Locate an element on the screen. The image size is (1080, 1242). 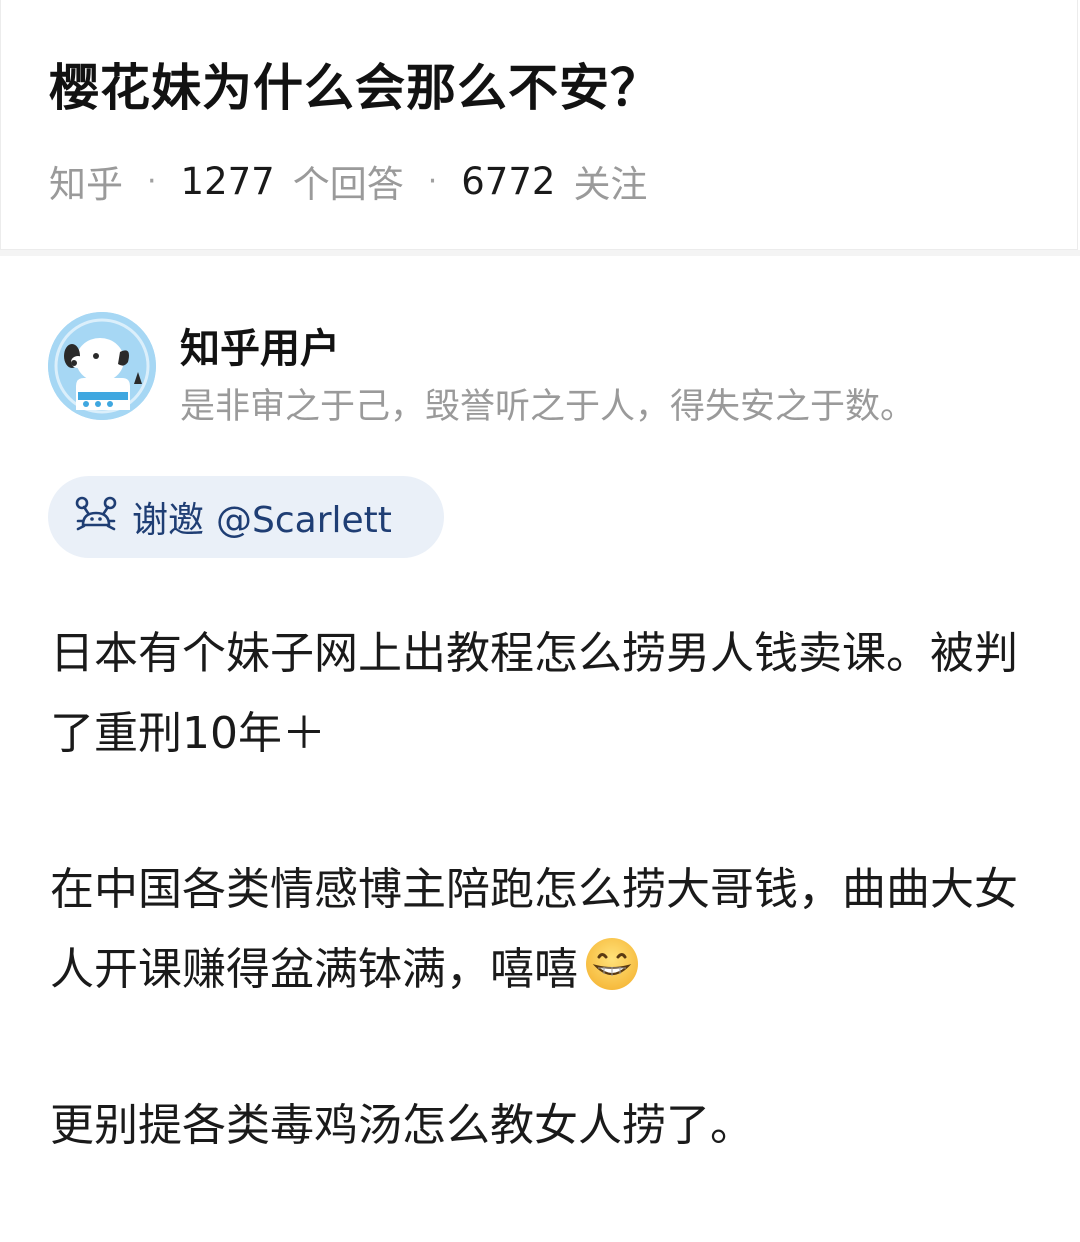
question-meta: 知乎 · 1277 个回答 · 6772 关注 is located at coordinates (348, 181).